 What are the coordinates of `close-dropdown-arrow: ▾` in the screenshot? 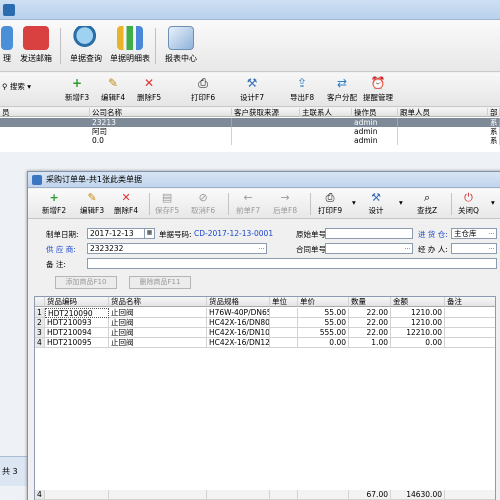 It's located at (493, 211).